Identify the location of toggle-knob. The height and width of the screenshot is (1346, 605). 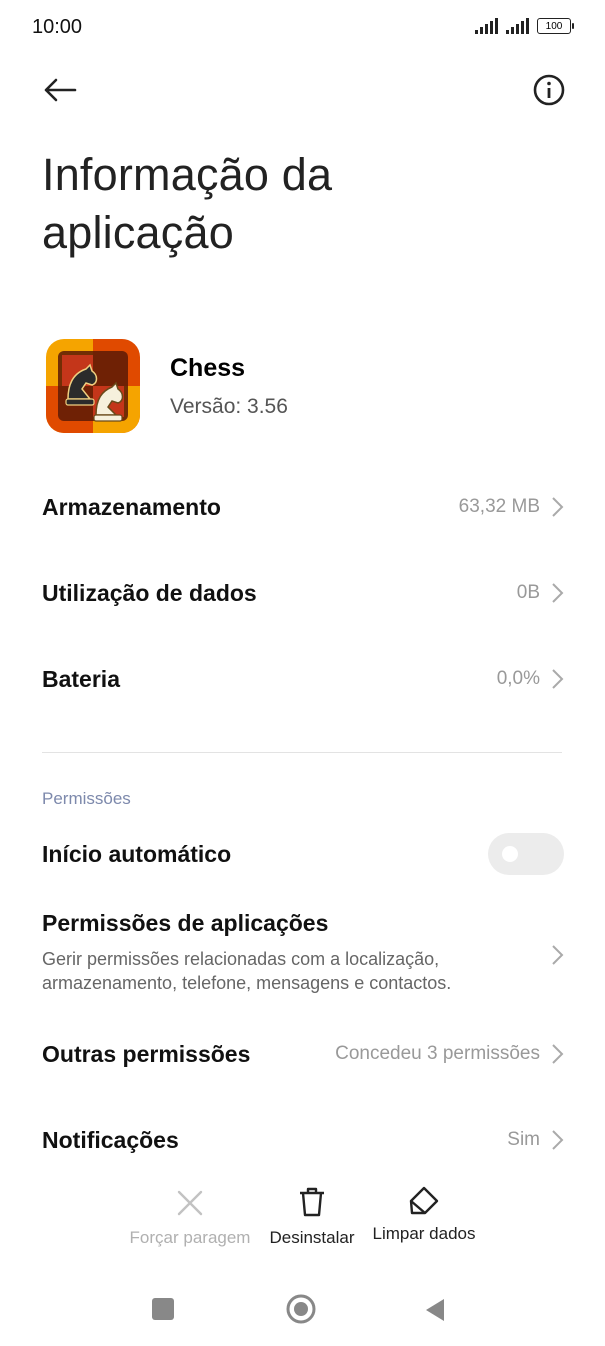
(510, 854).